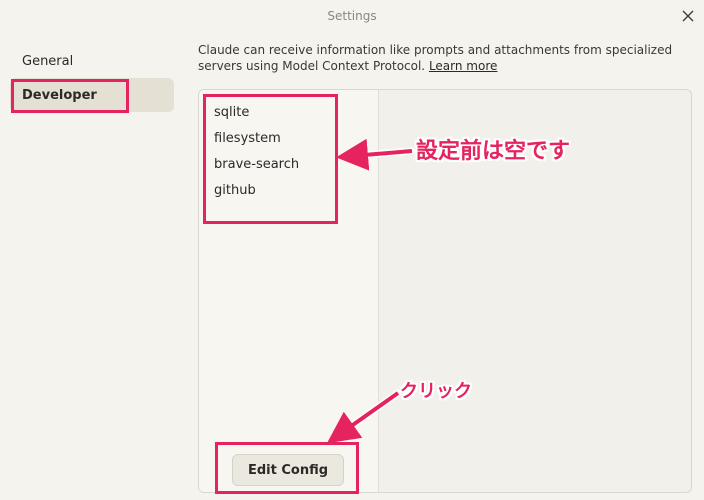 The image size is (704, 500). I want to click on sidebar-item-developer: Developer, so click(92, 95).